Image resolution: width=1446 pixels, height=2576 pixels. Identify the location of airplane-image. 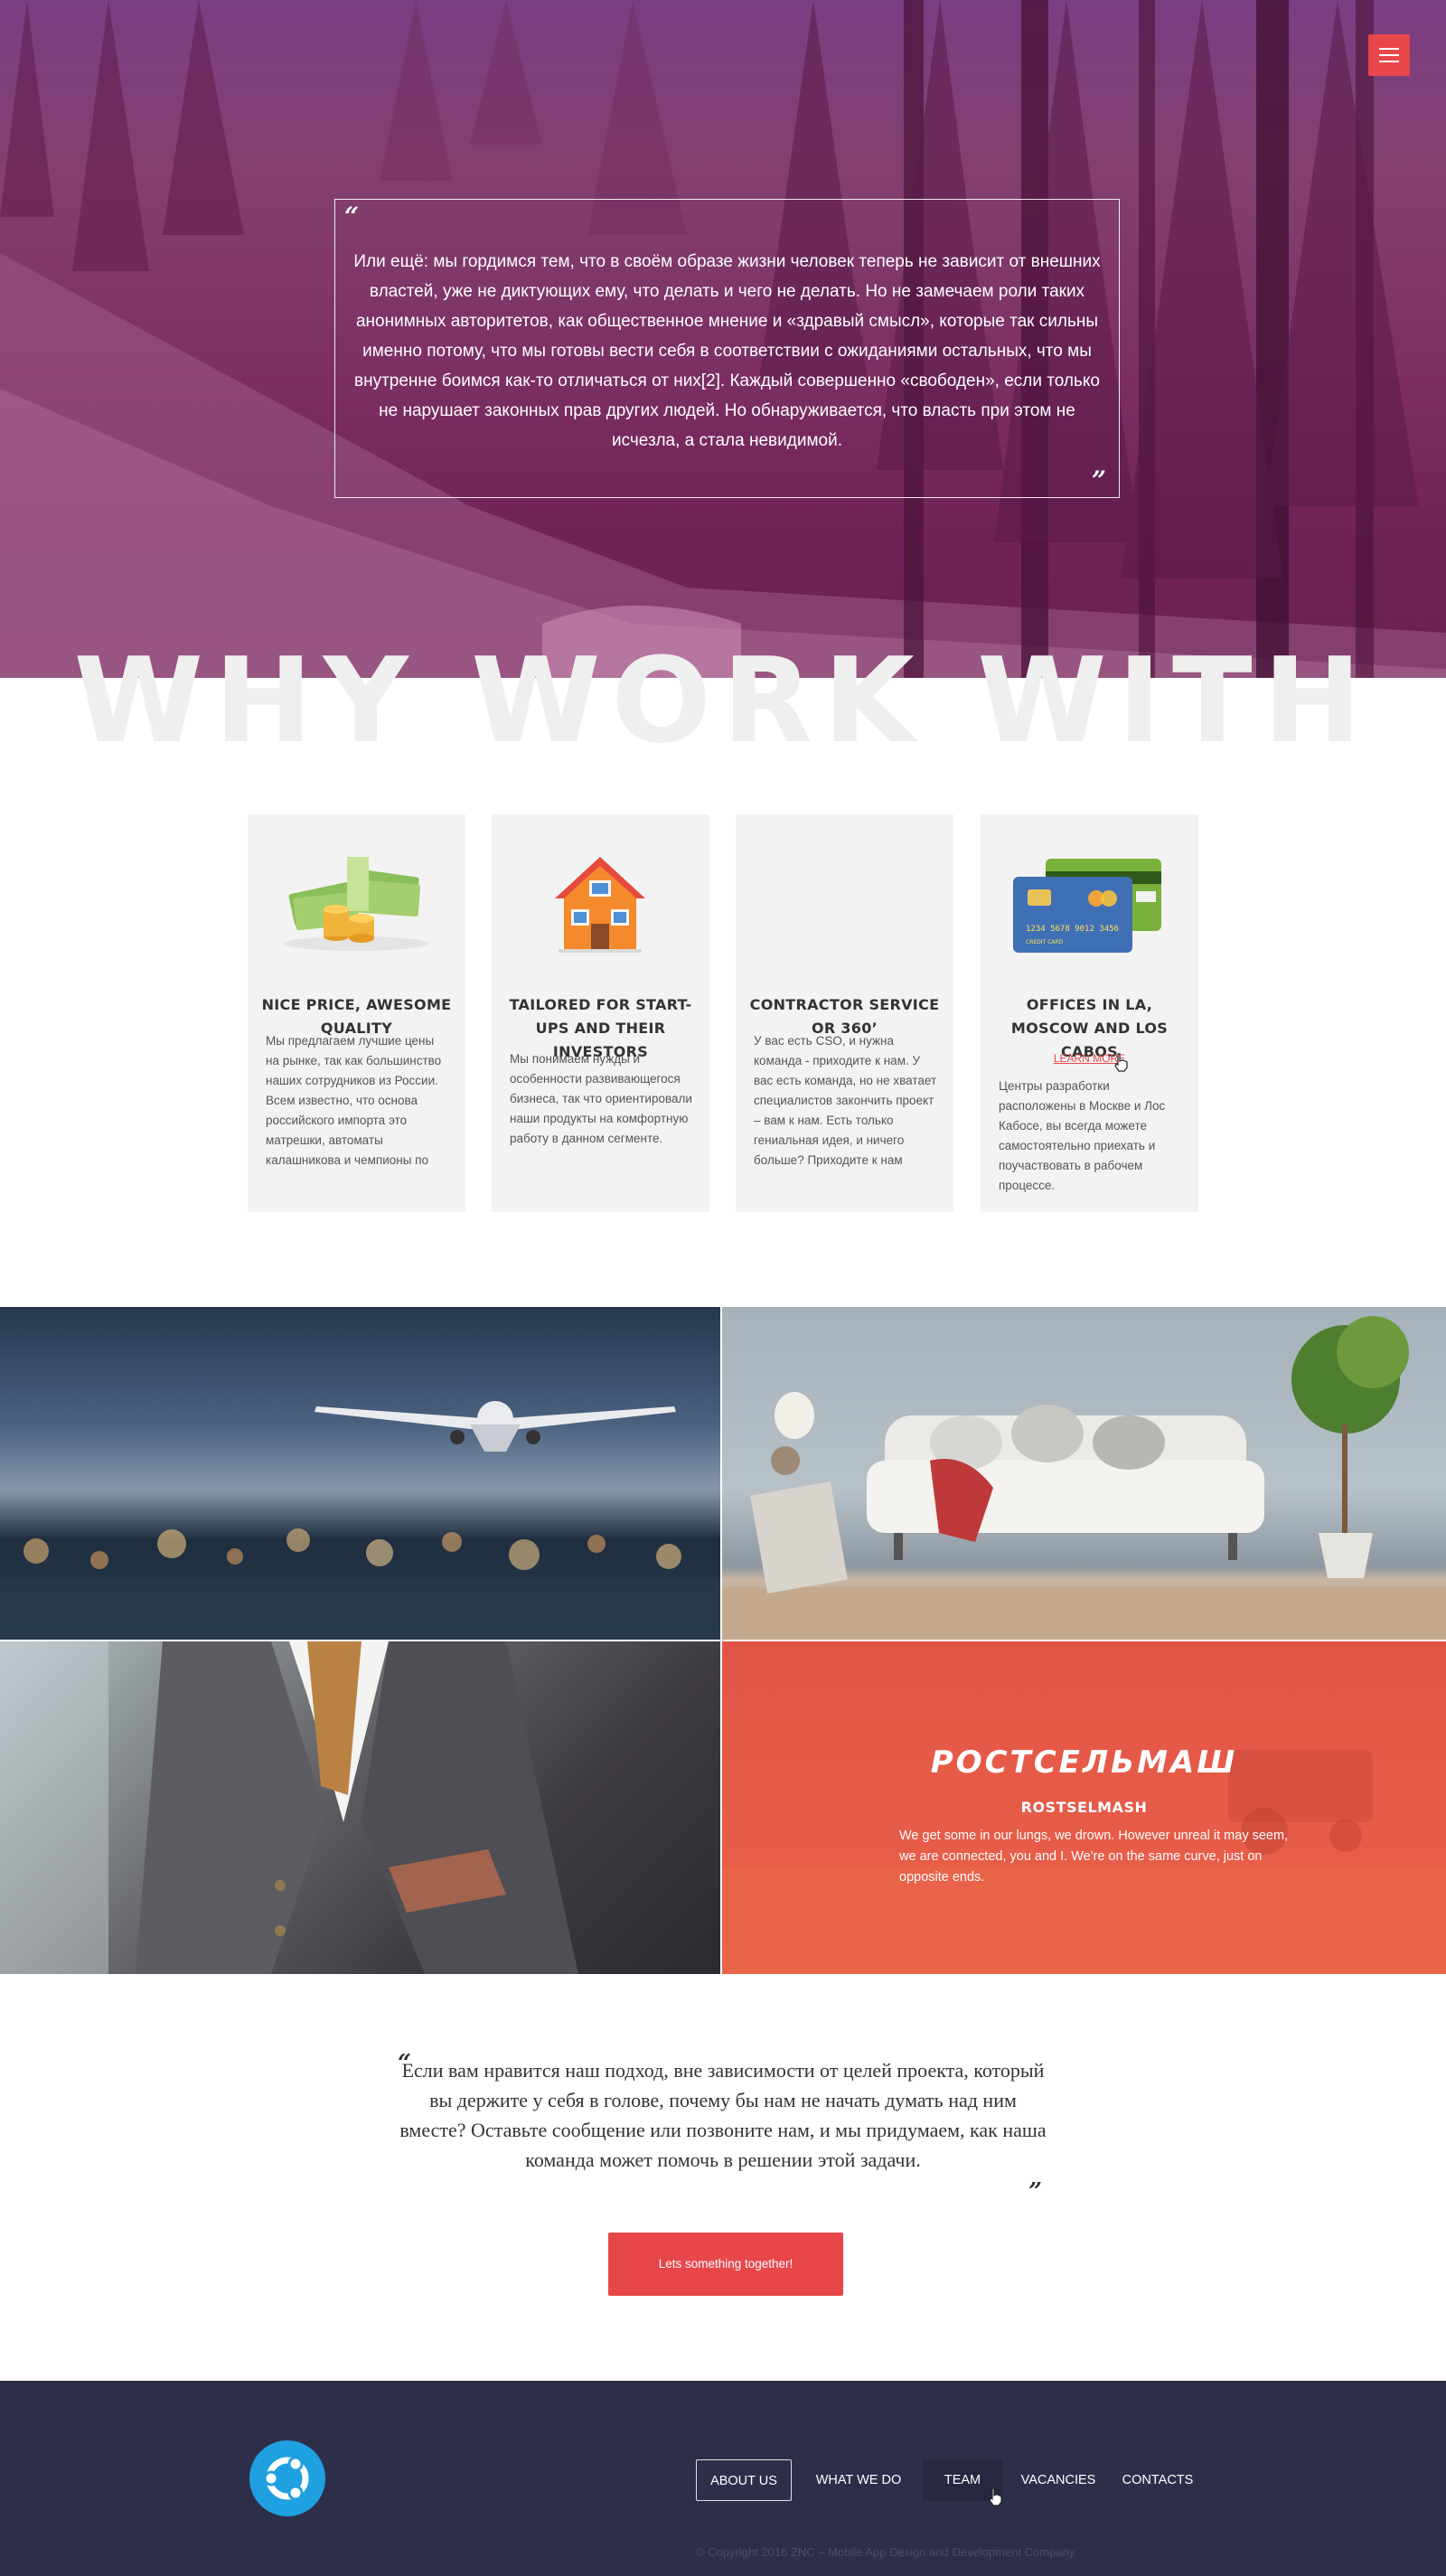
(360, 1474).